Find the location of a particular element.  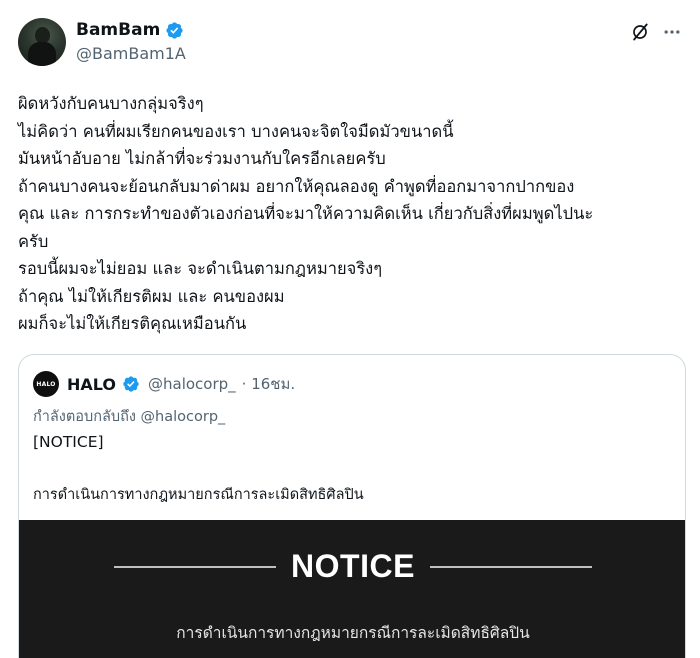

quoted-author-name: HALO is located at coordinates (91, 384).